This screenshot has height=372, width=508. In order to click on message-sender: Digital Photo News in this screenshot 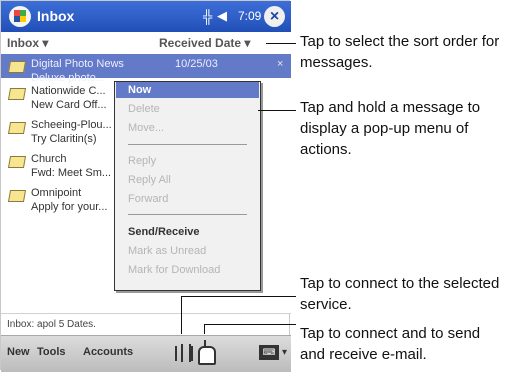, I will do `click(77, 64)`.